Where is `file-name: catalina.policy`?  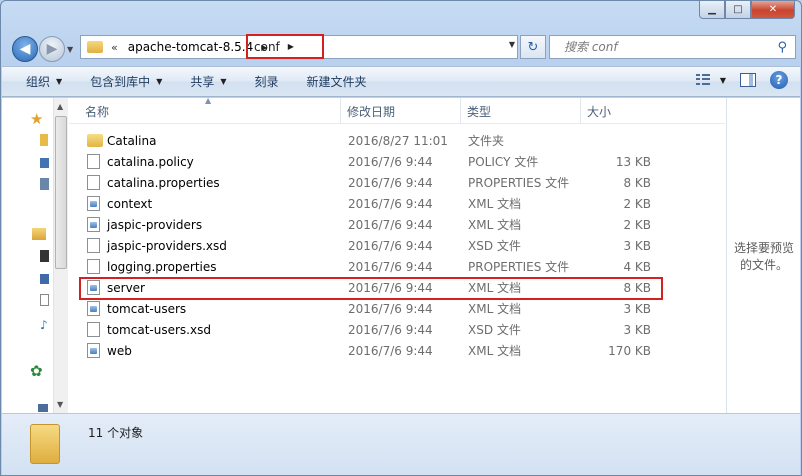 file-name: catalina.policy is located at coordinates (150, 161).